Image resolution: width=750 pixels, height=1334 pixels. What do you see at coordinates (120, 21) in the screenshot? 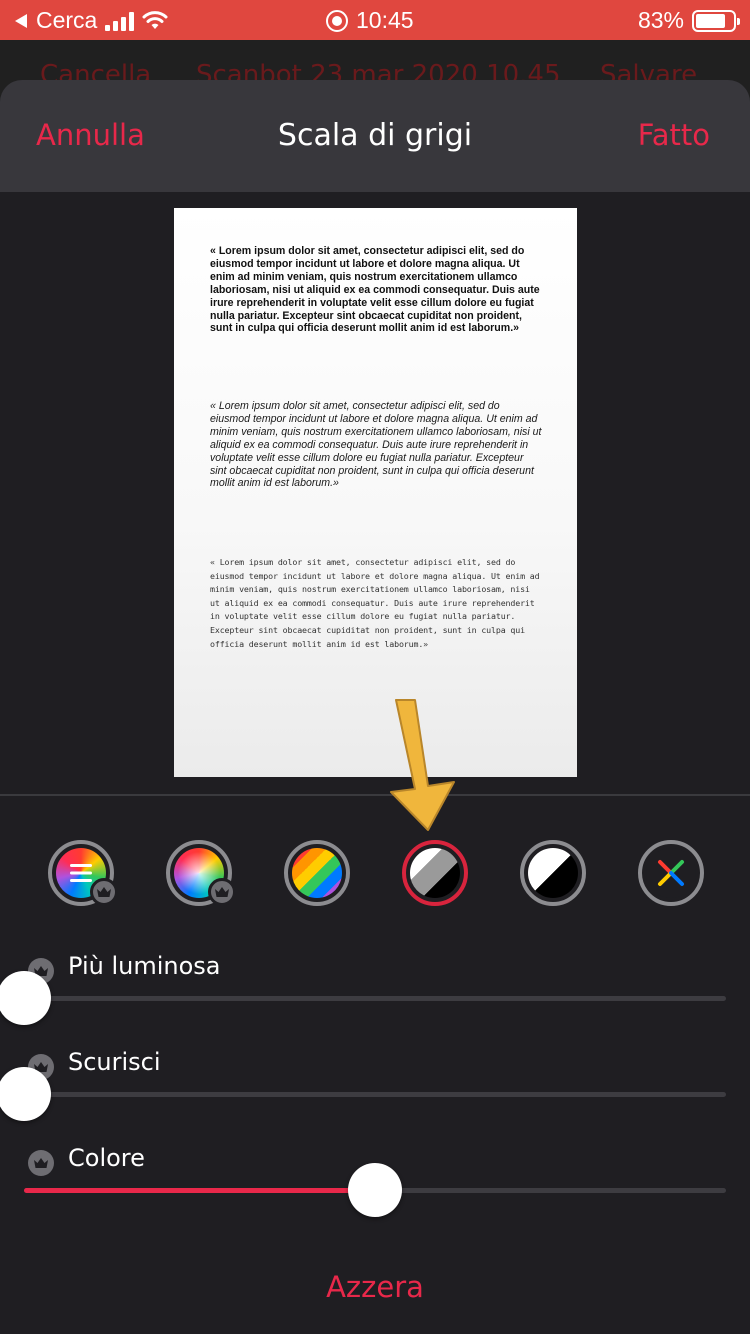
I see `signal-icon` at bounding box center [120, 21].